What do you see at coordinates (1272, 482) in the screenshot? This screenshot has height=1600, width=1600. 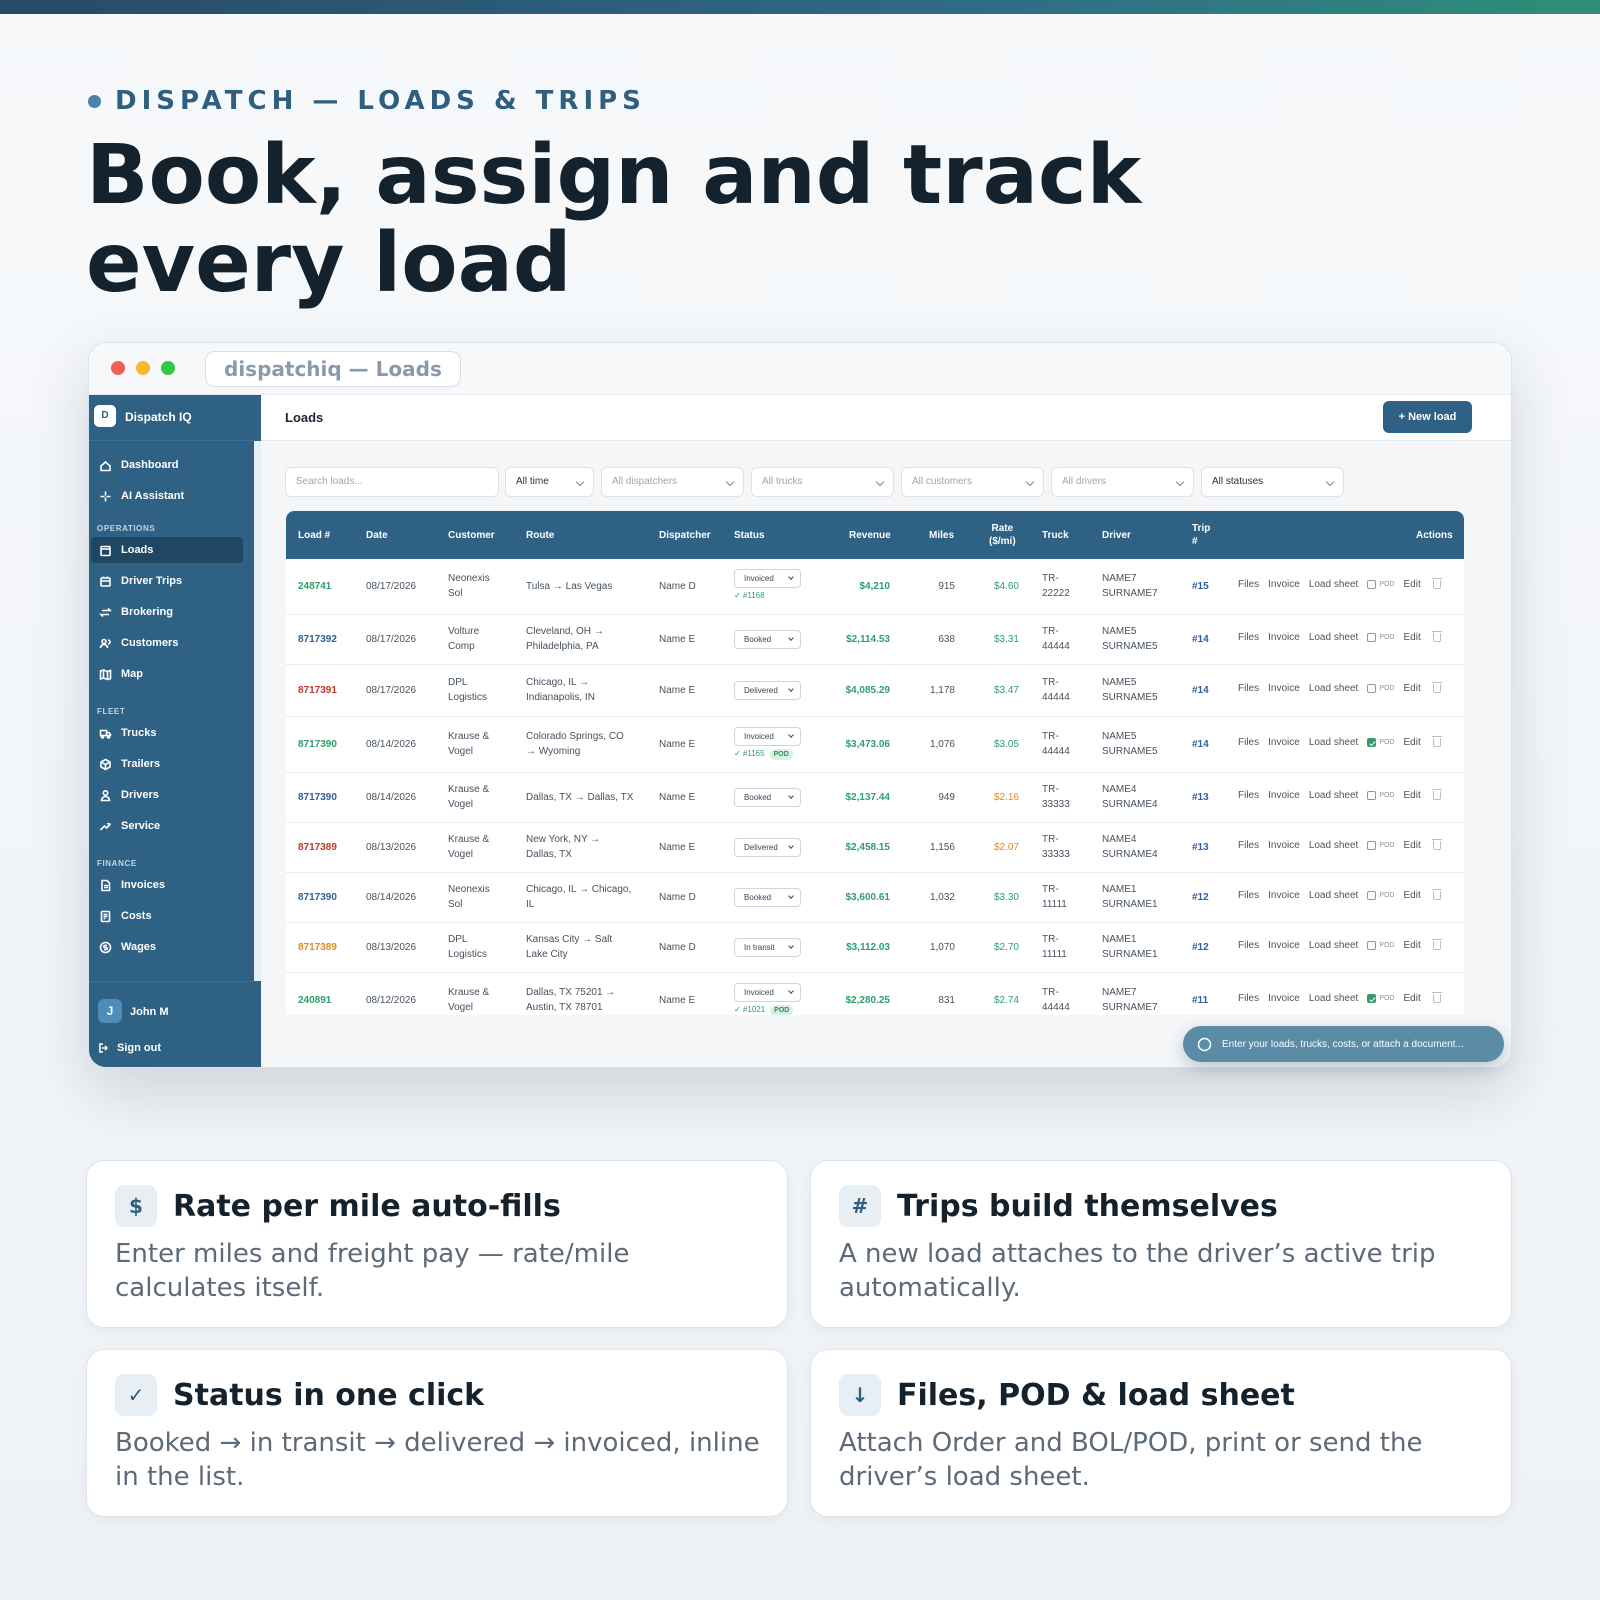 I see `status-filter: All statuses` at bounding box center [1272, 482].